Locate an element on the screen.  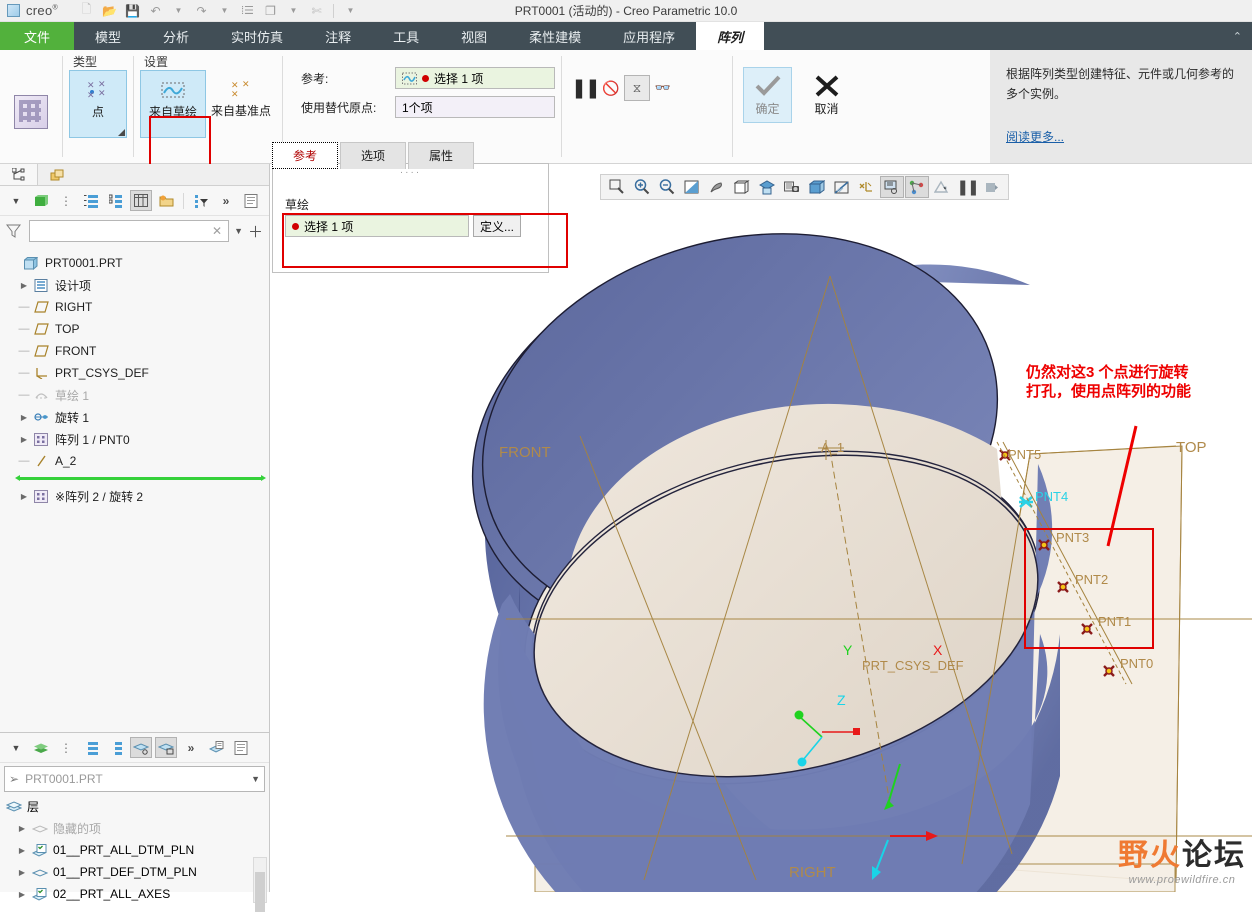
layer-root: 层 is located at coordinates (137, 806).